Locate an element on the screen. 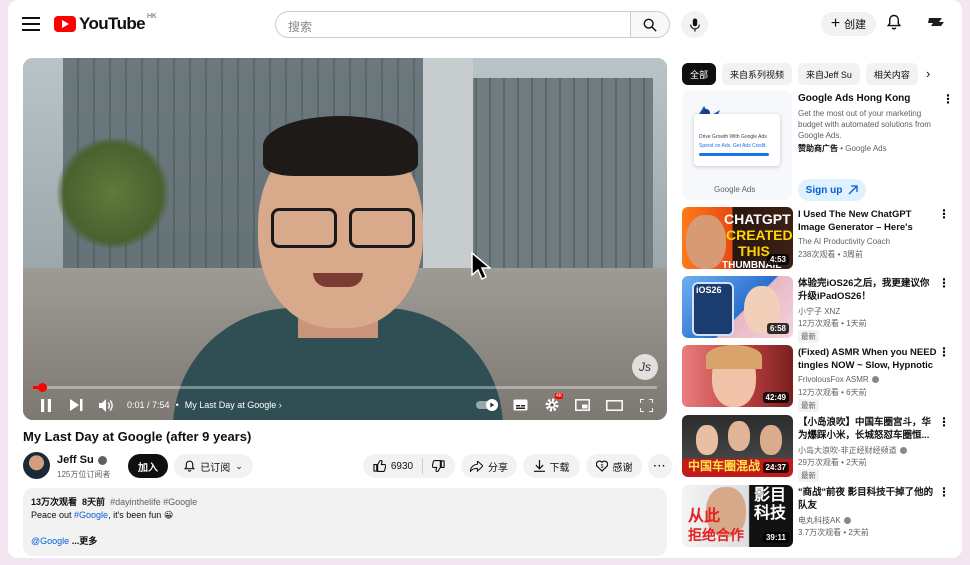 The image size is (970, 565). autoplay-icon is located at coordinates (487, 405).